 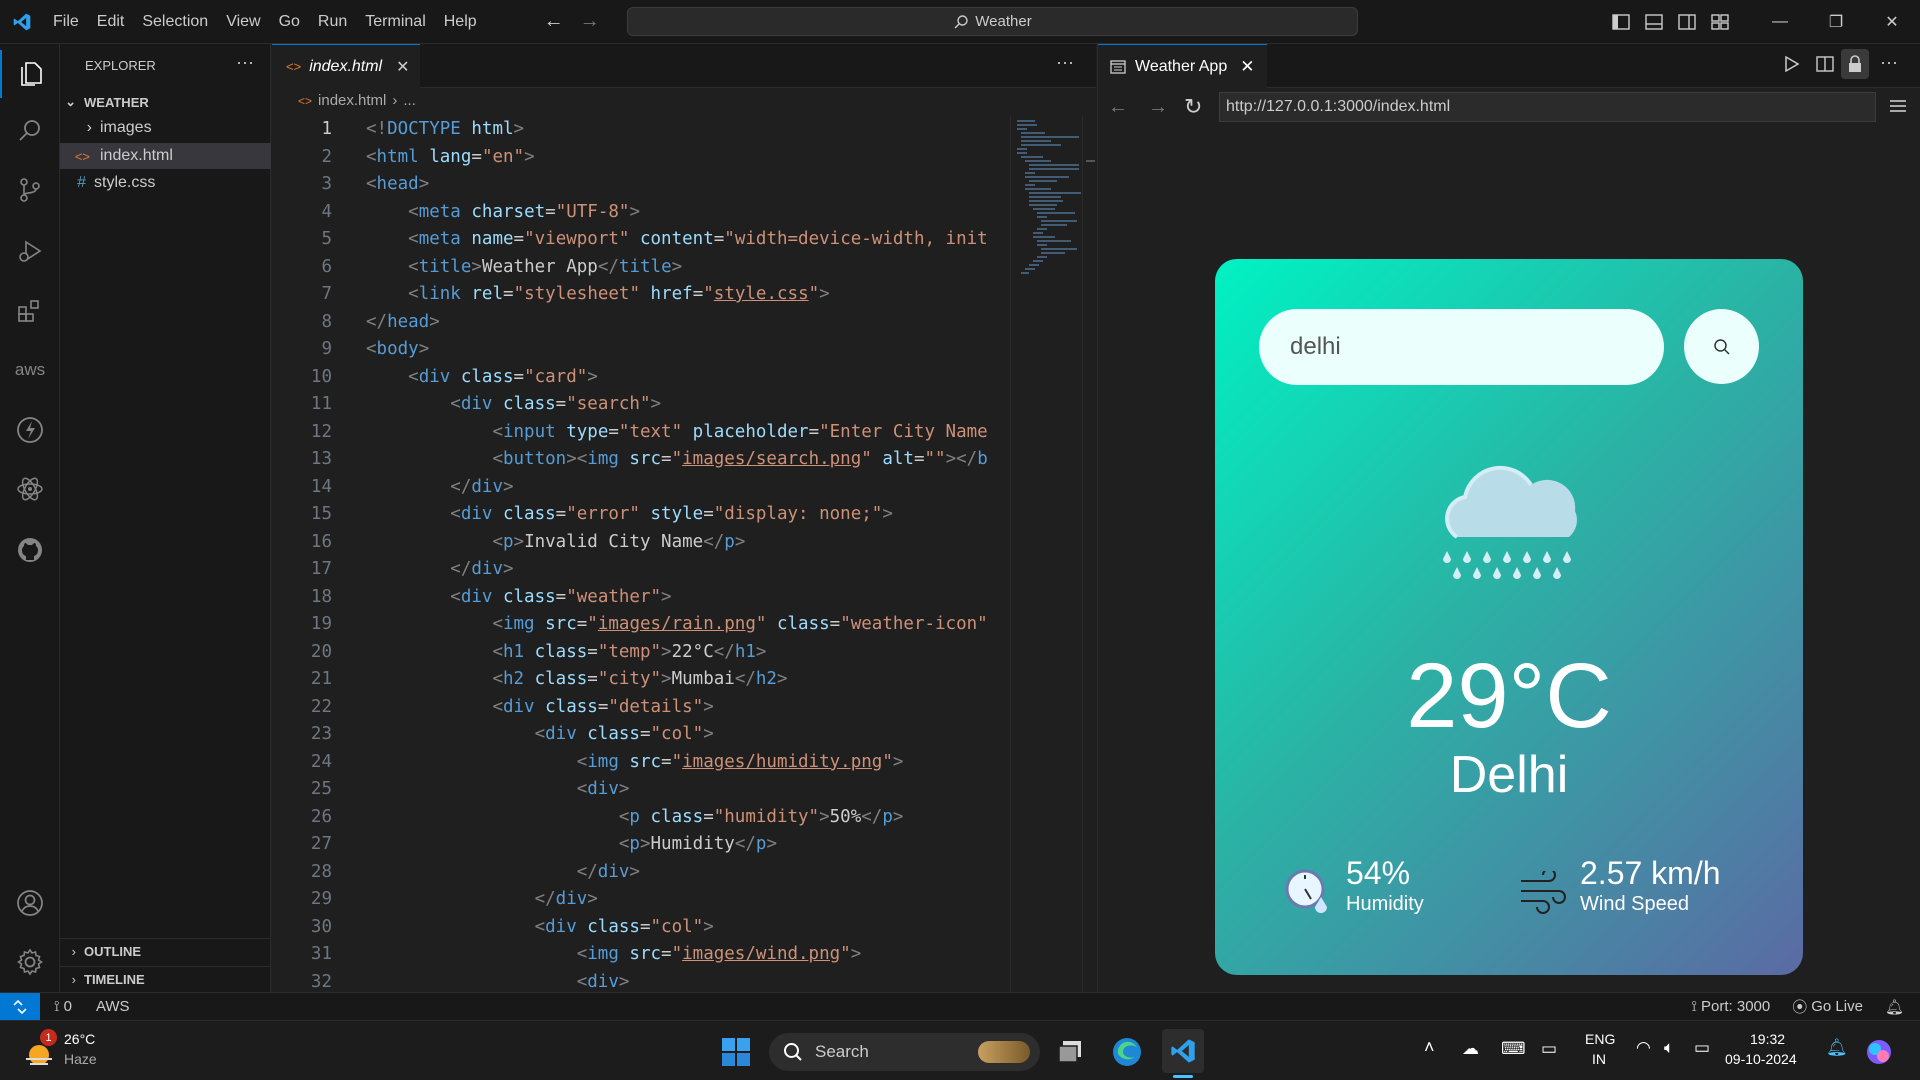 I want to click on start-windows-icon, so click(x=736, y=1054).